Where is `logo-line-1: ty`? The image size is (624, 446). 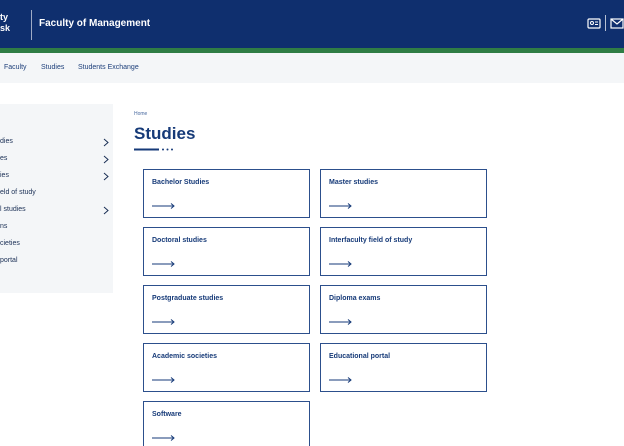 logo-line-1: ty is located at coordinates (4, 17).